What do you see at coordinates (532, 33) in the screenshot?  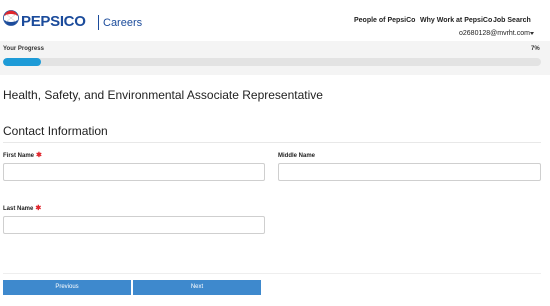 I see `chevron-down-icon` at bounding box center [532, 33].